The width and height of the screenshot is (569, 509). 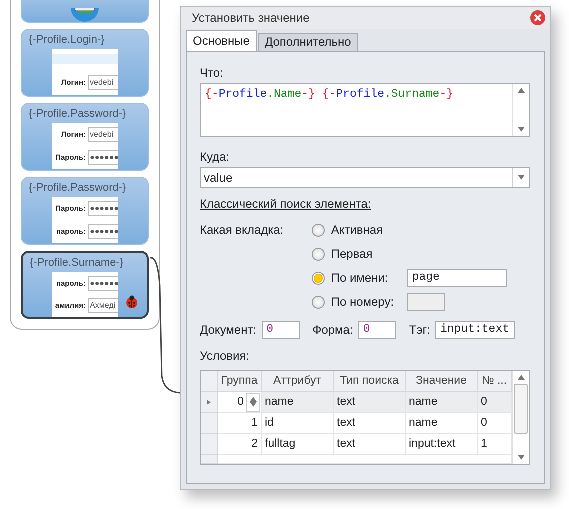 I want to click on column-header: Значение, so click(x=442, y=381).